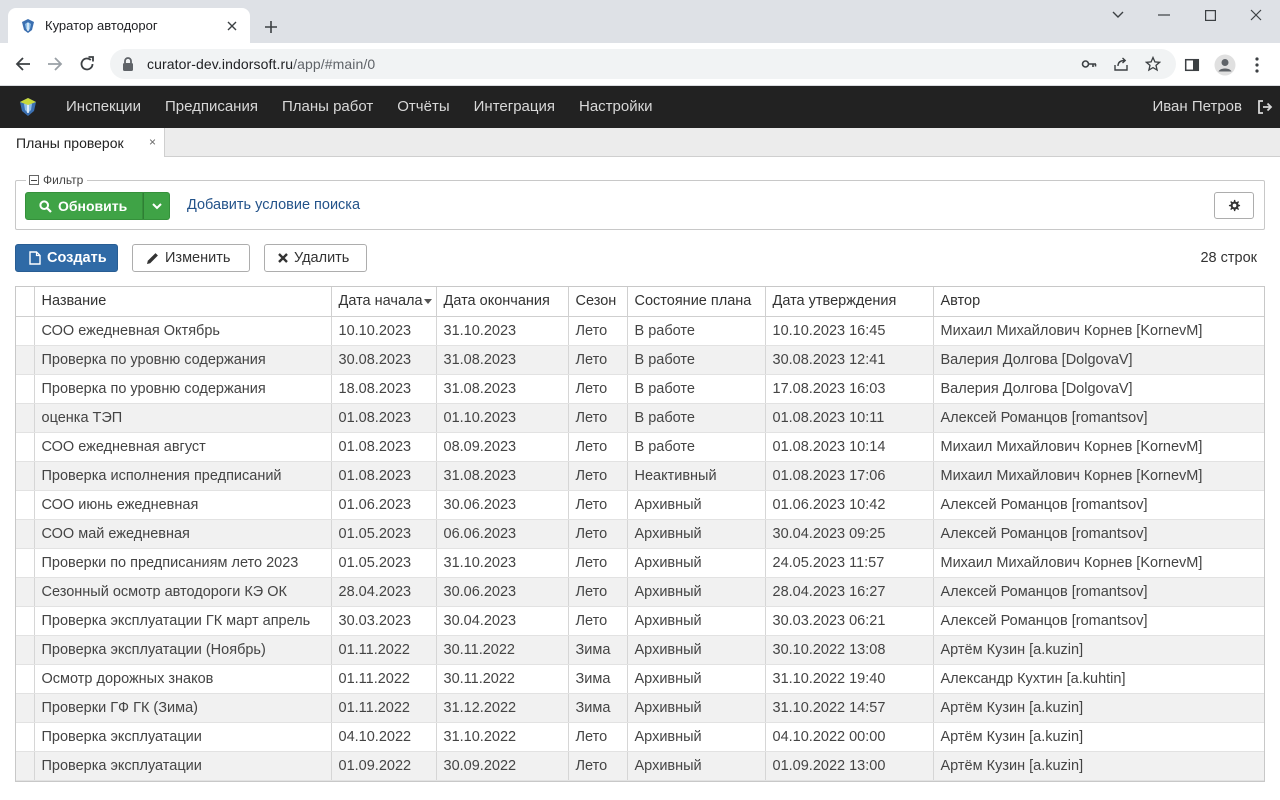 This screenshot has width=1280, height=800. Describe the element at coordinates (384, 592) in the screenshot. I see `cell-start-date: 28.04.2023` at that location.